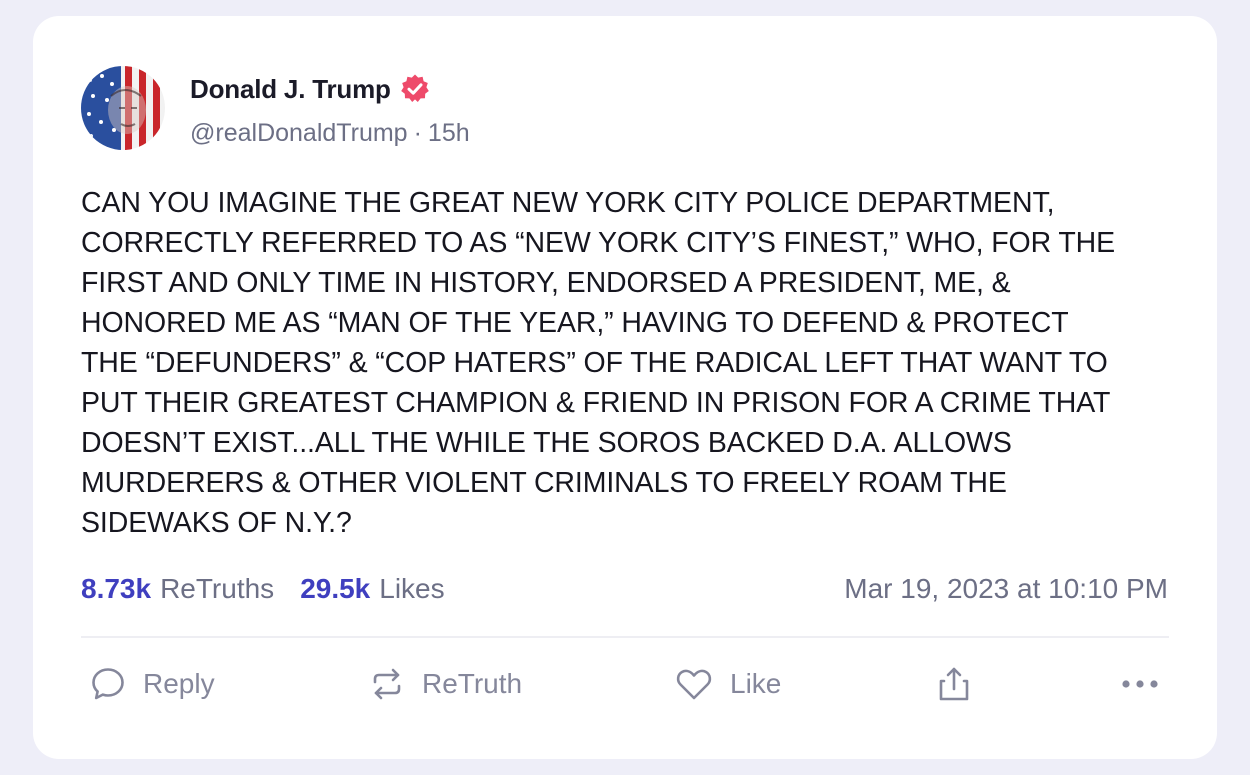 The width and height of the screenshot is (1250, 775). I want to click on share-button, so click(954, 684).